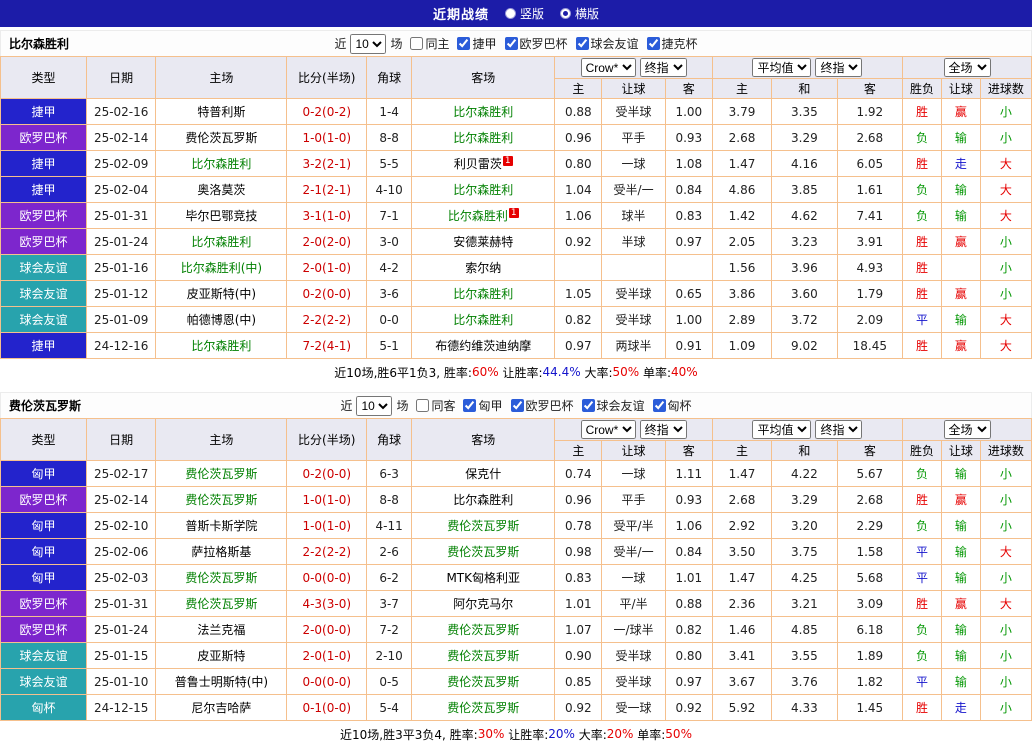 Image resolution: width=1032 pixels, height=747 pixels. I want to click on home-team-link: 帕德博恩(中), so click(221, 320).